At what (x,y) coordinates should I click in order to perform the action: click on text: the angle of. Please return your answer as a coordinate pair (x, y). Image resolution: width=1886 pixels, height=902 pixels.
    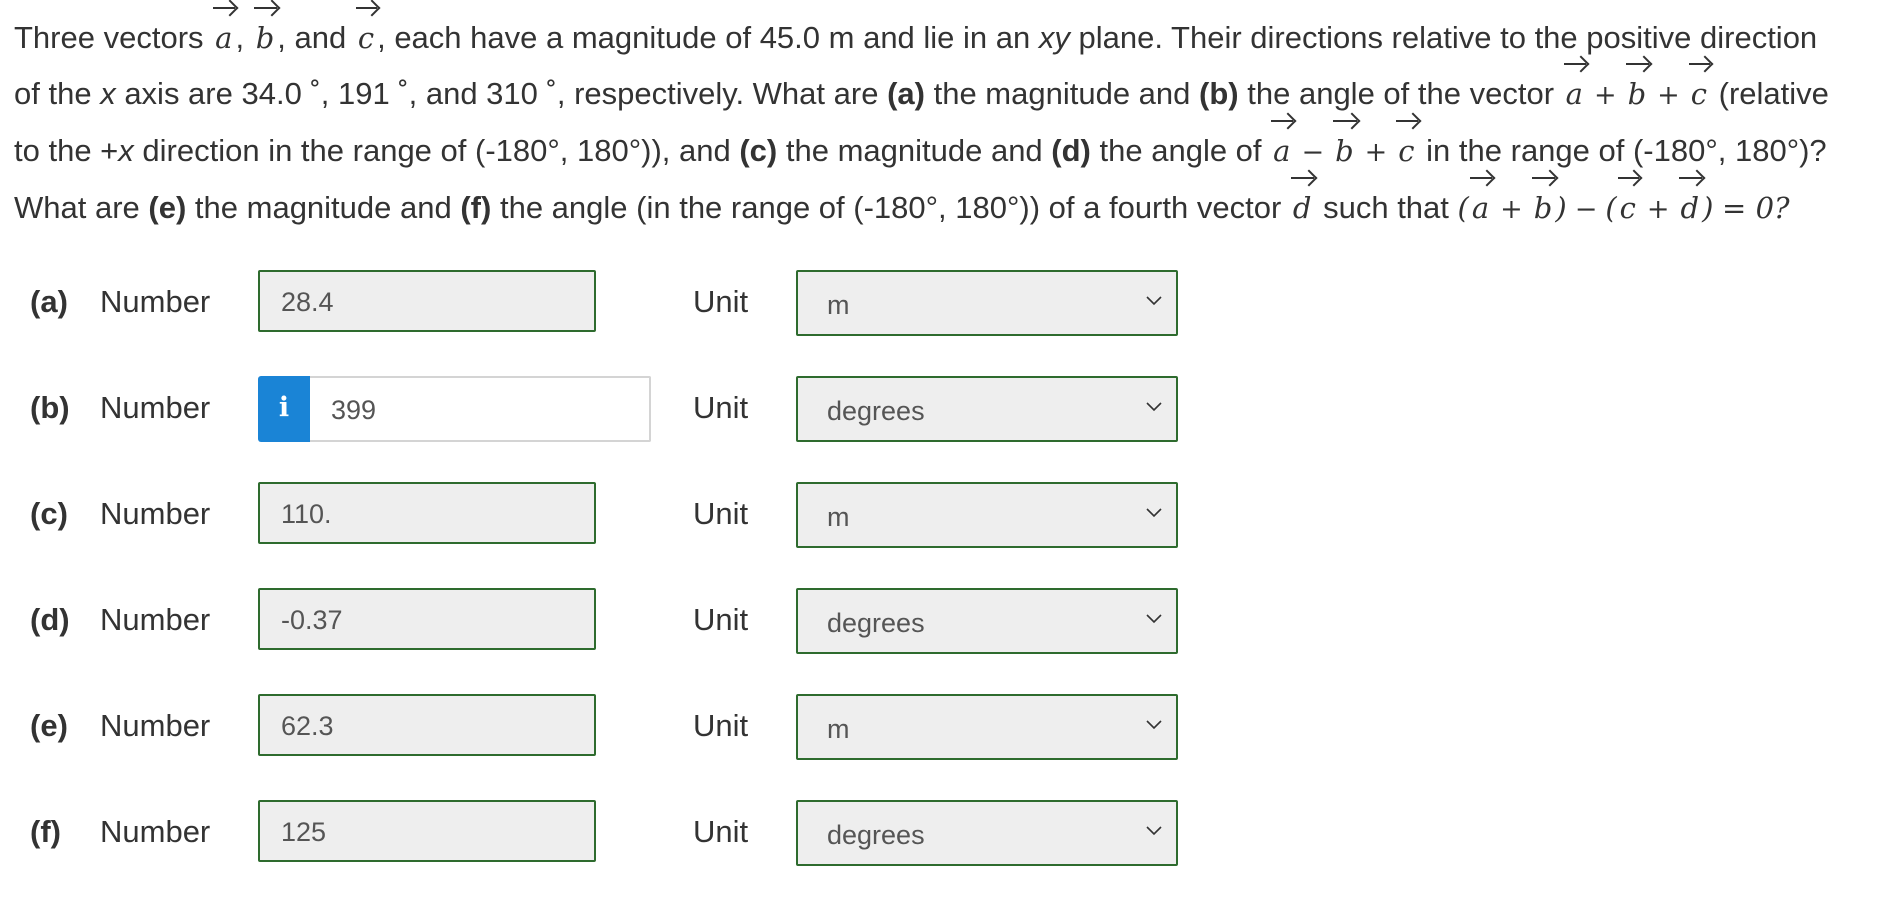
    Looking at the image, I should click on (1180, 150).